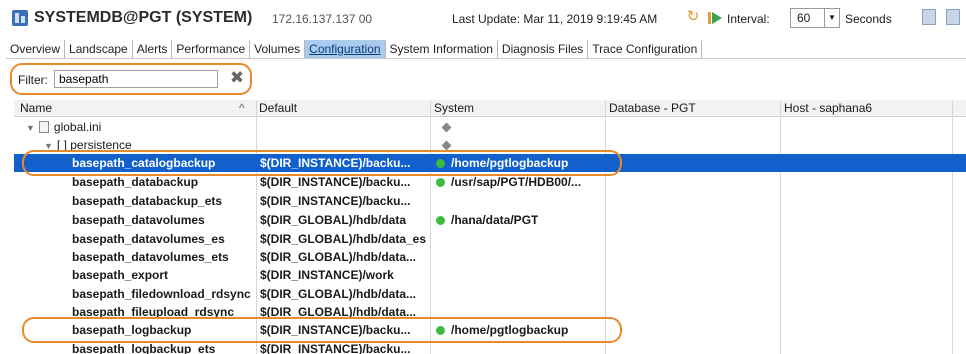 Image resolution: width=966 pixels, height=354 pixels. What do you see at coordinates (490, 275) in the screenshot?
I see `table-row: basepath_export $(DIR_INSTANCE)/work` at bounding box center [490, 275].